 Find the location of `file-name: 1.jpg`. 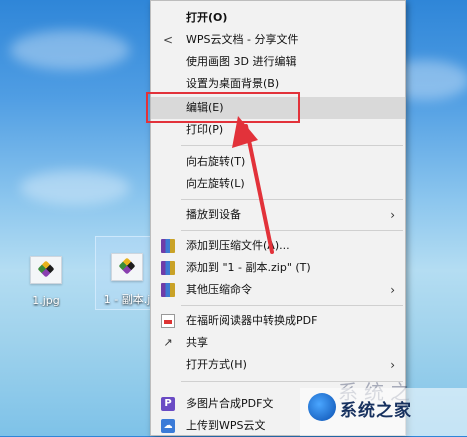

file-name: 1.jpg is located at coordinates (46, 300).